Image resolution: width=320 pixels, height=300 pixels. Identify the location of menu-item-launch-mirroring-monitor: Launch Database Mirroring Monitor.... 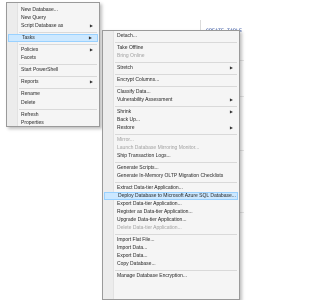
(171, 148).